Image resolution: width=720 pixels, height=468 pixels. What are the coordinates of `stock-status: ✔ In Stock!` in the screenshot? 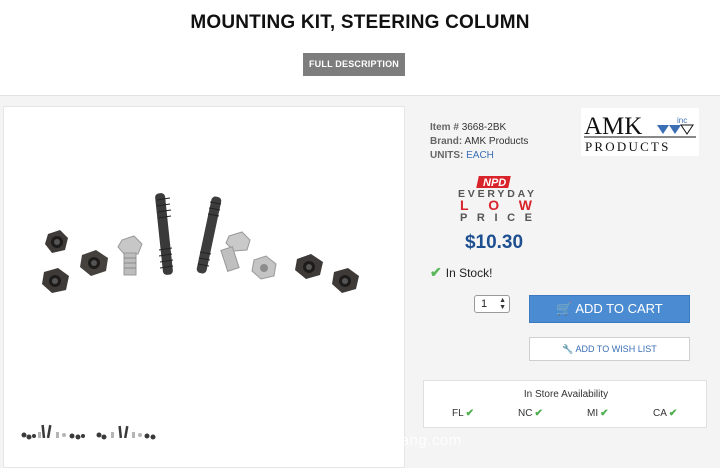 It's located at (461, 272).